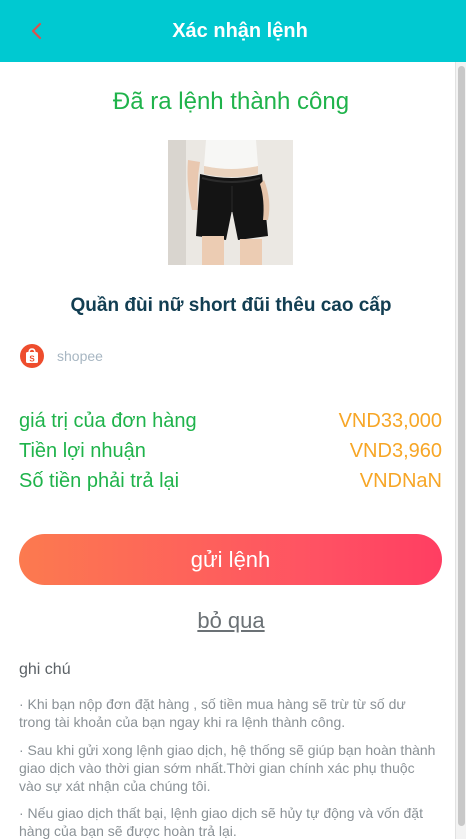  What do you see at coordinates (80, 356) in the screenshot?
I see `platform-label: shopee` at bounding box center [80, 356].